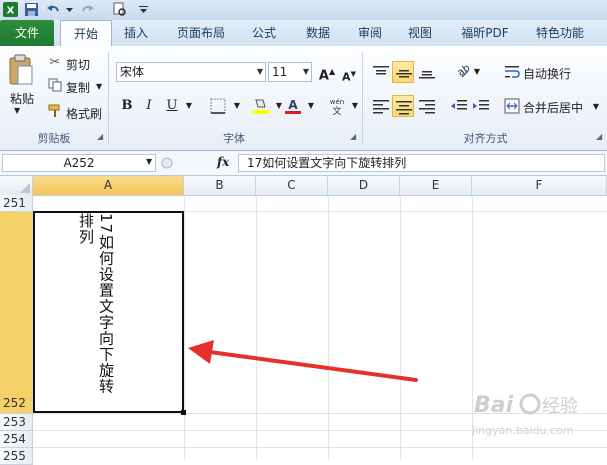 This screenshot has height=465, width=607. Describe the element at coordinates (547, 73) in the screenshot. I see `wrap-text-button: 自动换行` at that location.